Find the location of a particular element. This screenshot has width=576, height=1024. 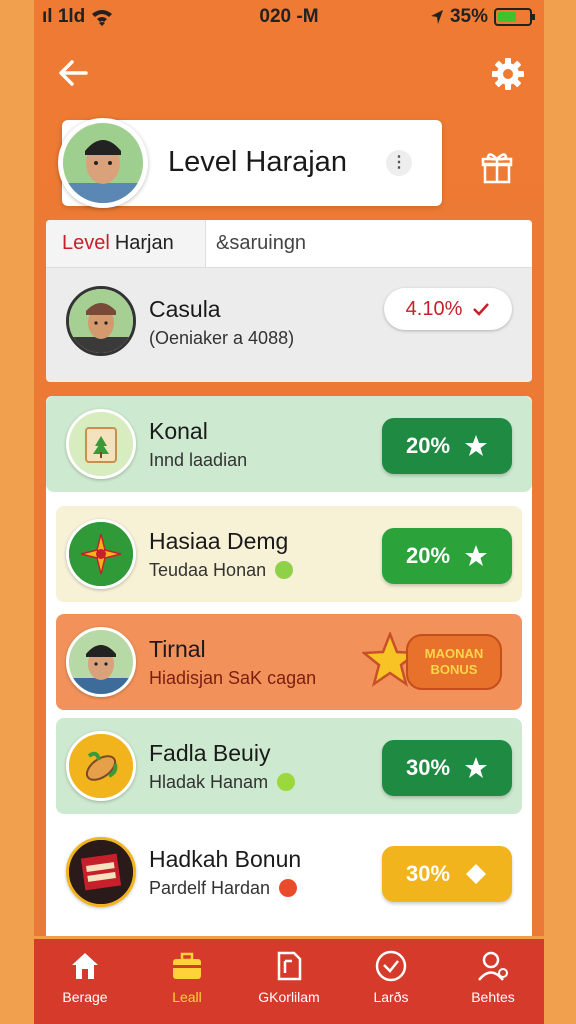

battery-indicator: 35% is located at coordinates (482, 17).